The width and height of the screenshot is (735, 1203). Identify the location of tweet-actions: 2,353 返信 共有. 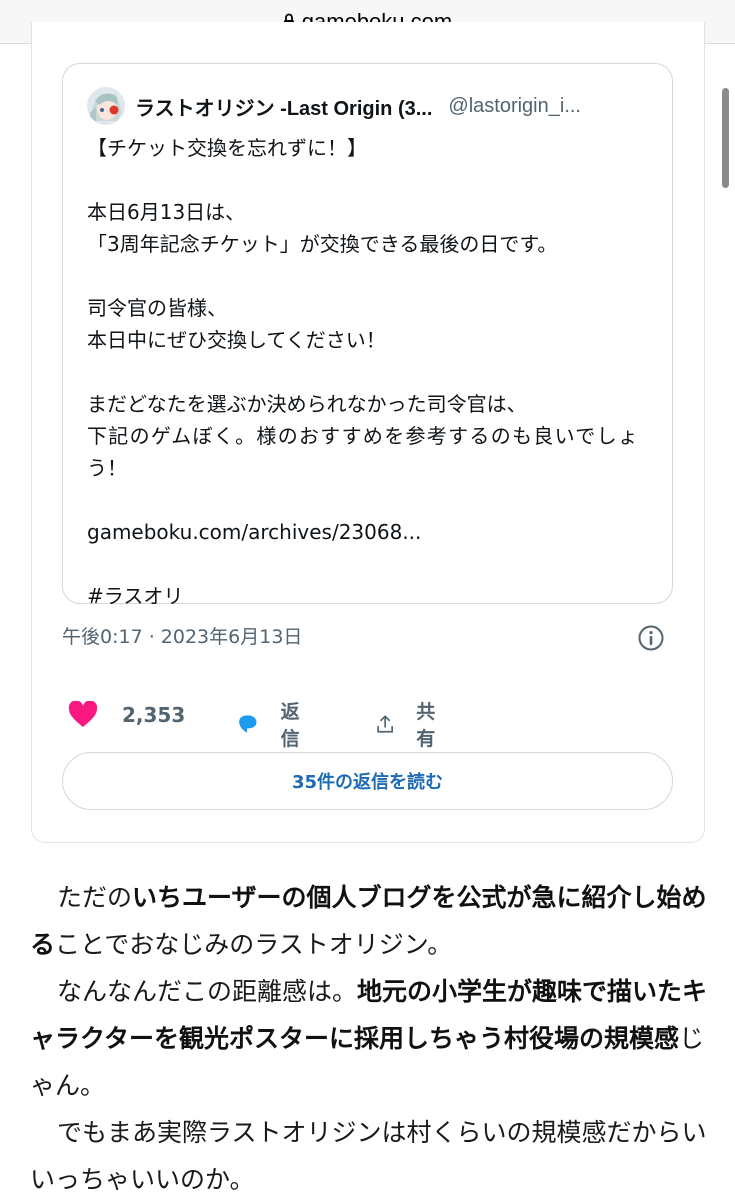
(251, 723).